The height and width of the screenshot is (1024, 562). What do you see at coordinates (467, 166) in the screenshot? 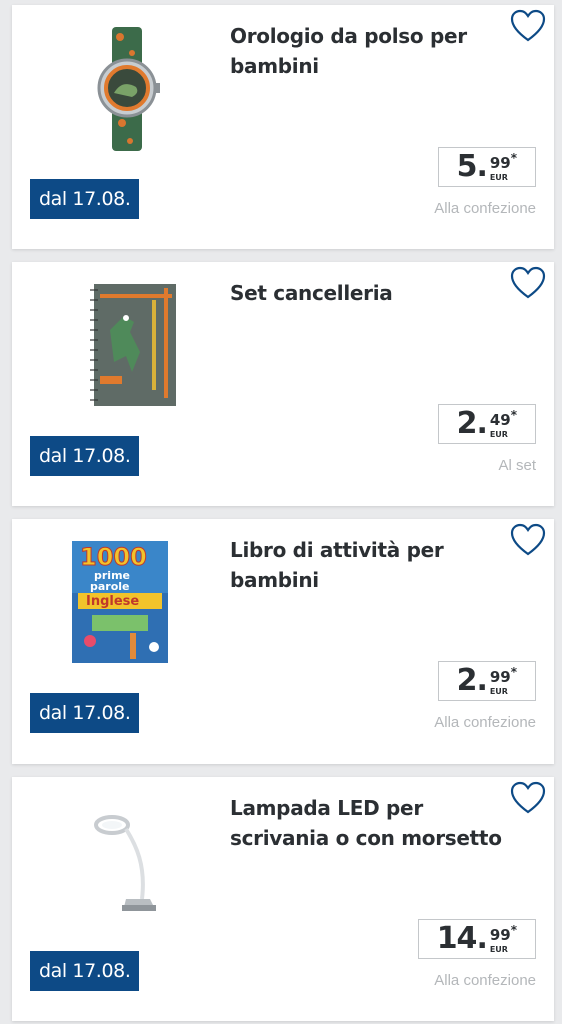
I see `price-integer: 5` at bounding box center [467, 166].